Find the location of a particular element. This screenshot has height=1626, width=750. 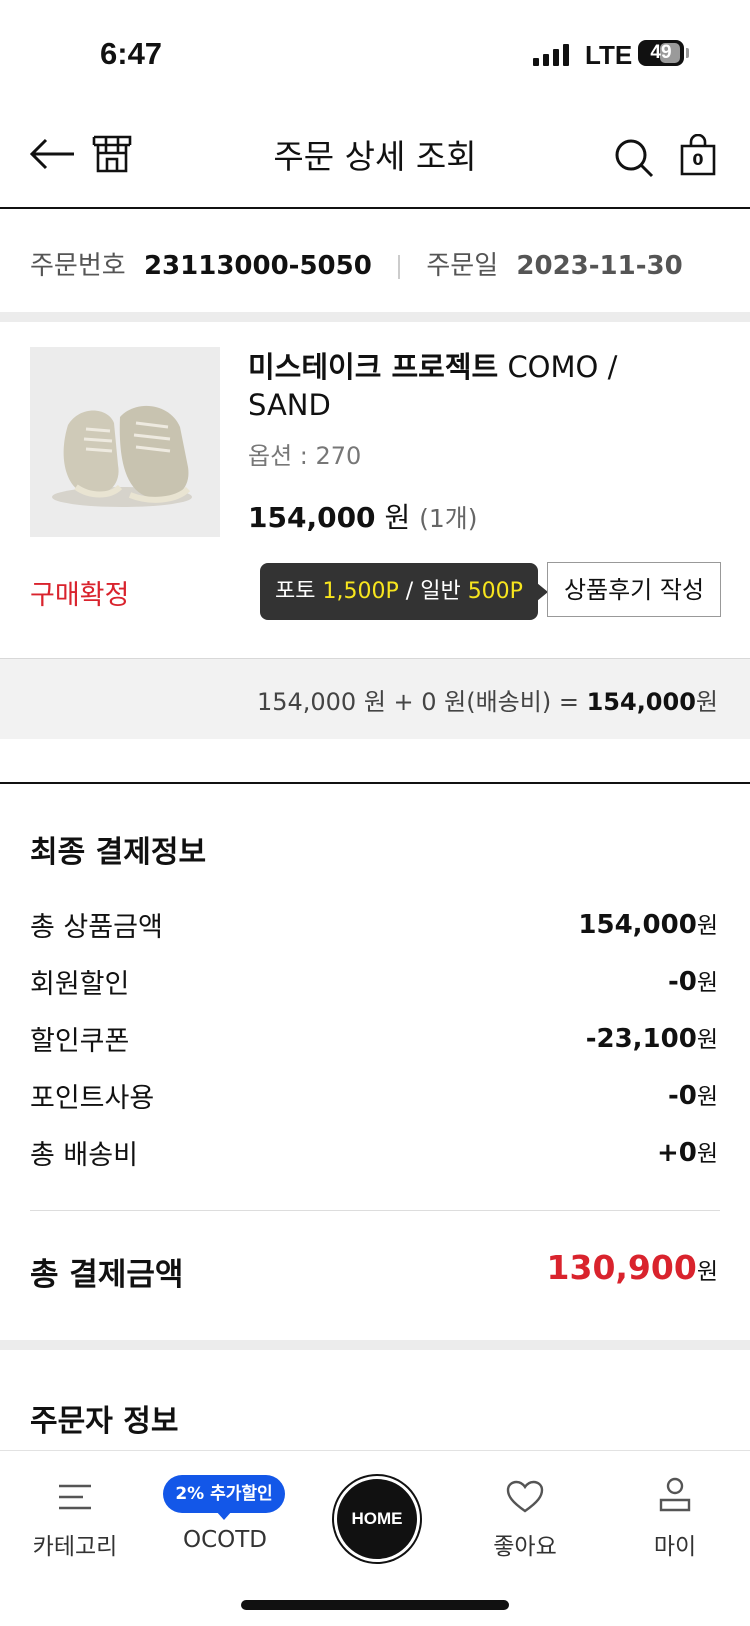

status-time: 6:47 is located at coordinates (131, 53).